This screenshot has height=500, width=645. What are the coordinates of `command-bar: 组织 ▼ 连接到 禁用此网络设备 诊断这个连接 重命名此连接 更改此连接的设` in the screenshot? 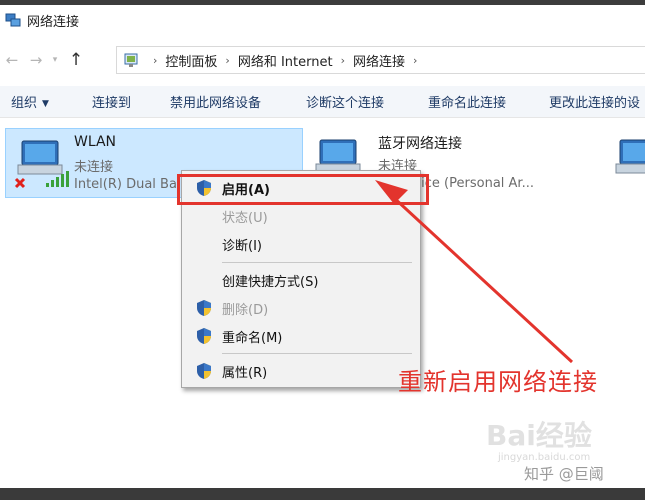 It's located at (322, 102).